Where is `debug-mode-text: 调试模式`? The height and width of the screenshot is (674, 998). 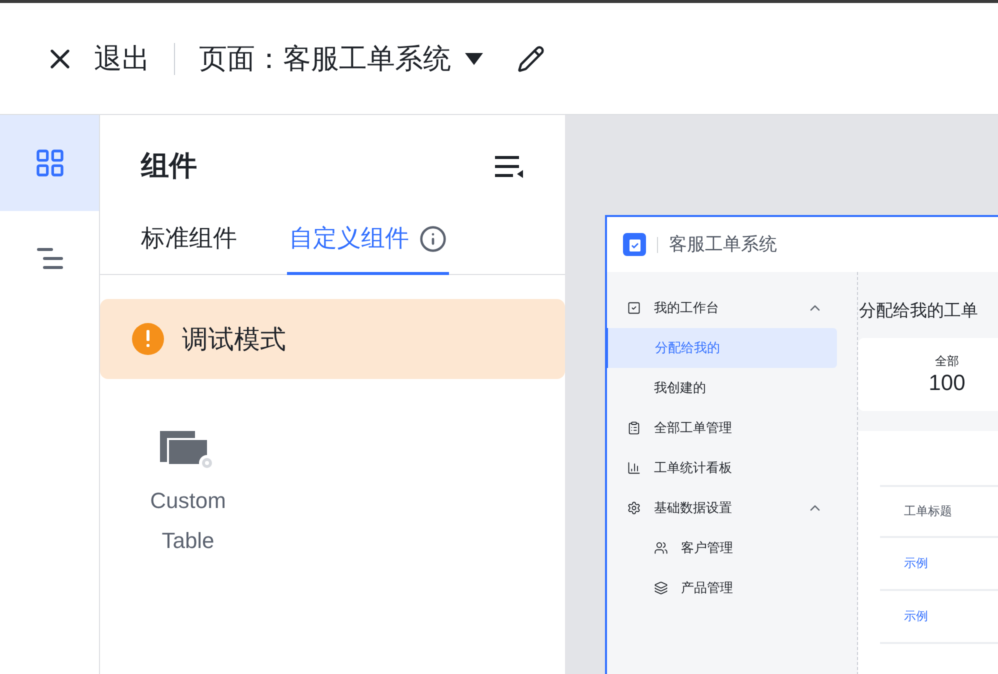 debug-mode-text: 调试模式 is located at coordinates (234, 339).